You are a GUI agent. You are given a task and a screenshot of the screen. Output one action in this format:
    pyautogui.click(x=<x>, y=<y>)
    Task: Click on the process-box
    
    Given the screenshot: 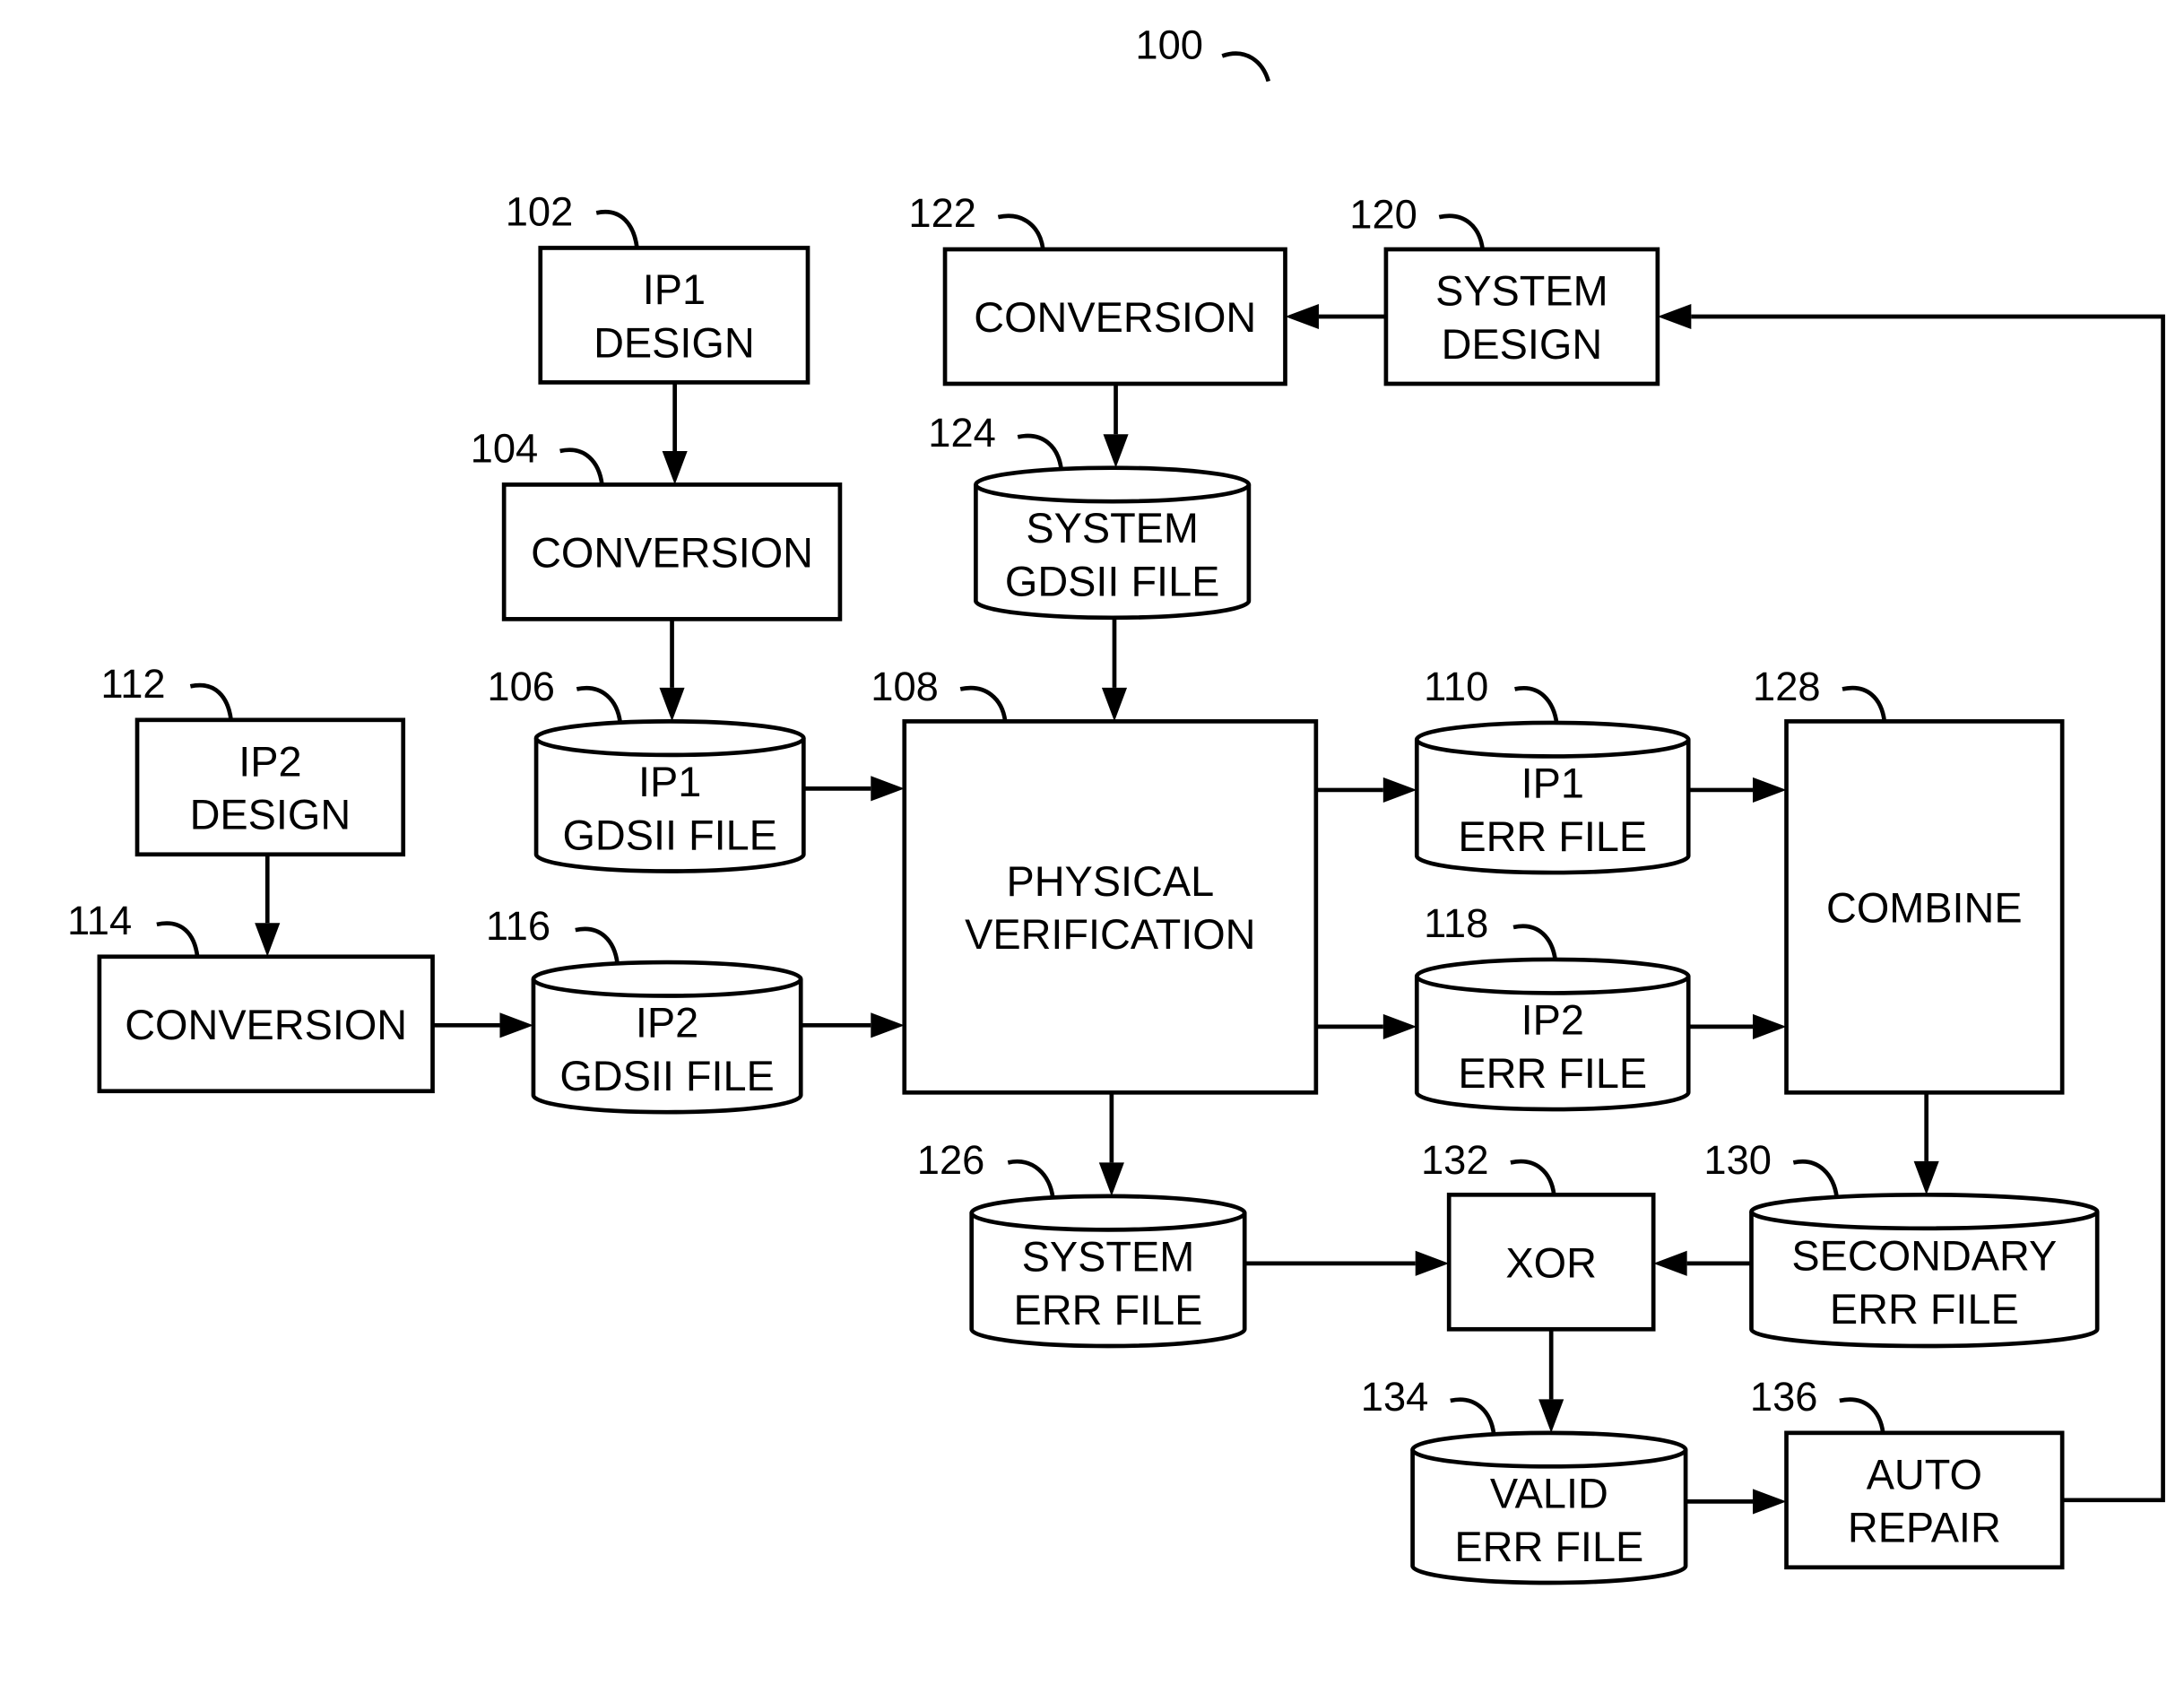 What is the action you would take?
    pyautogui.click(x=1110, y=907)
    